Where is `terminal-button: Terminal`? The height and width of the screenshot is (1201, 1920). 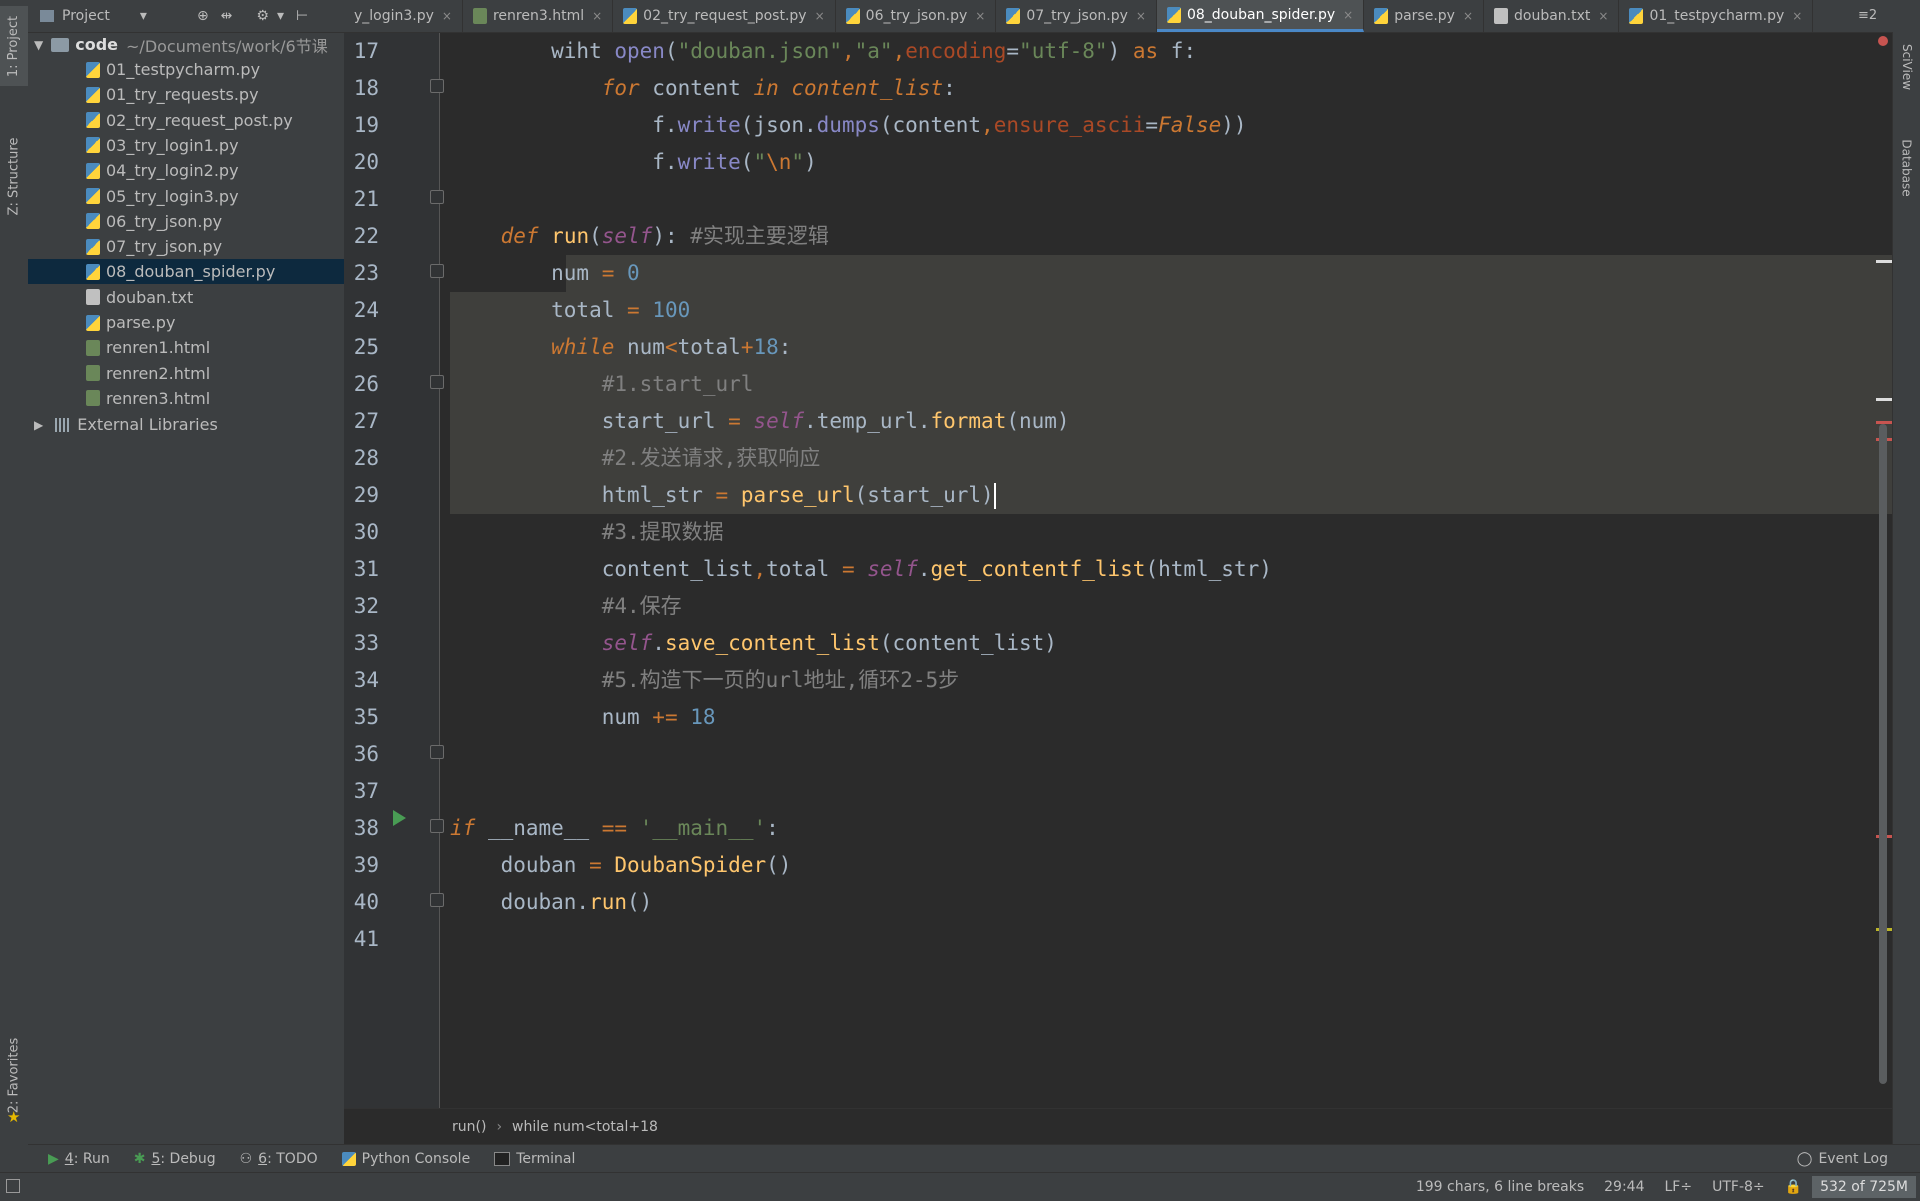 terminal-button: Terminal is located at coordinates (534, 1159).